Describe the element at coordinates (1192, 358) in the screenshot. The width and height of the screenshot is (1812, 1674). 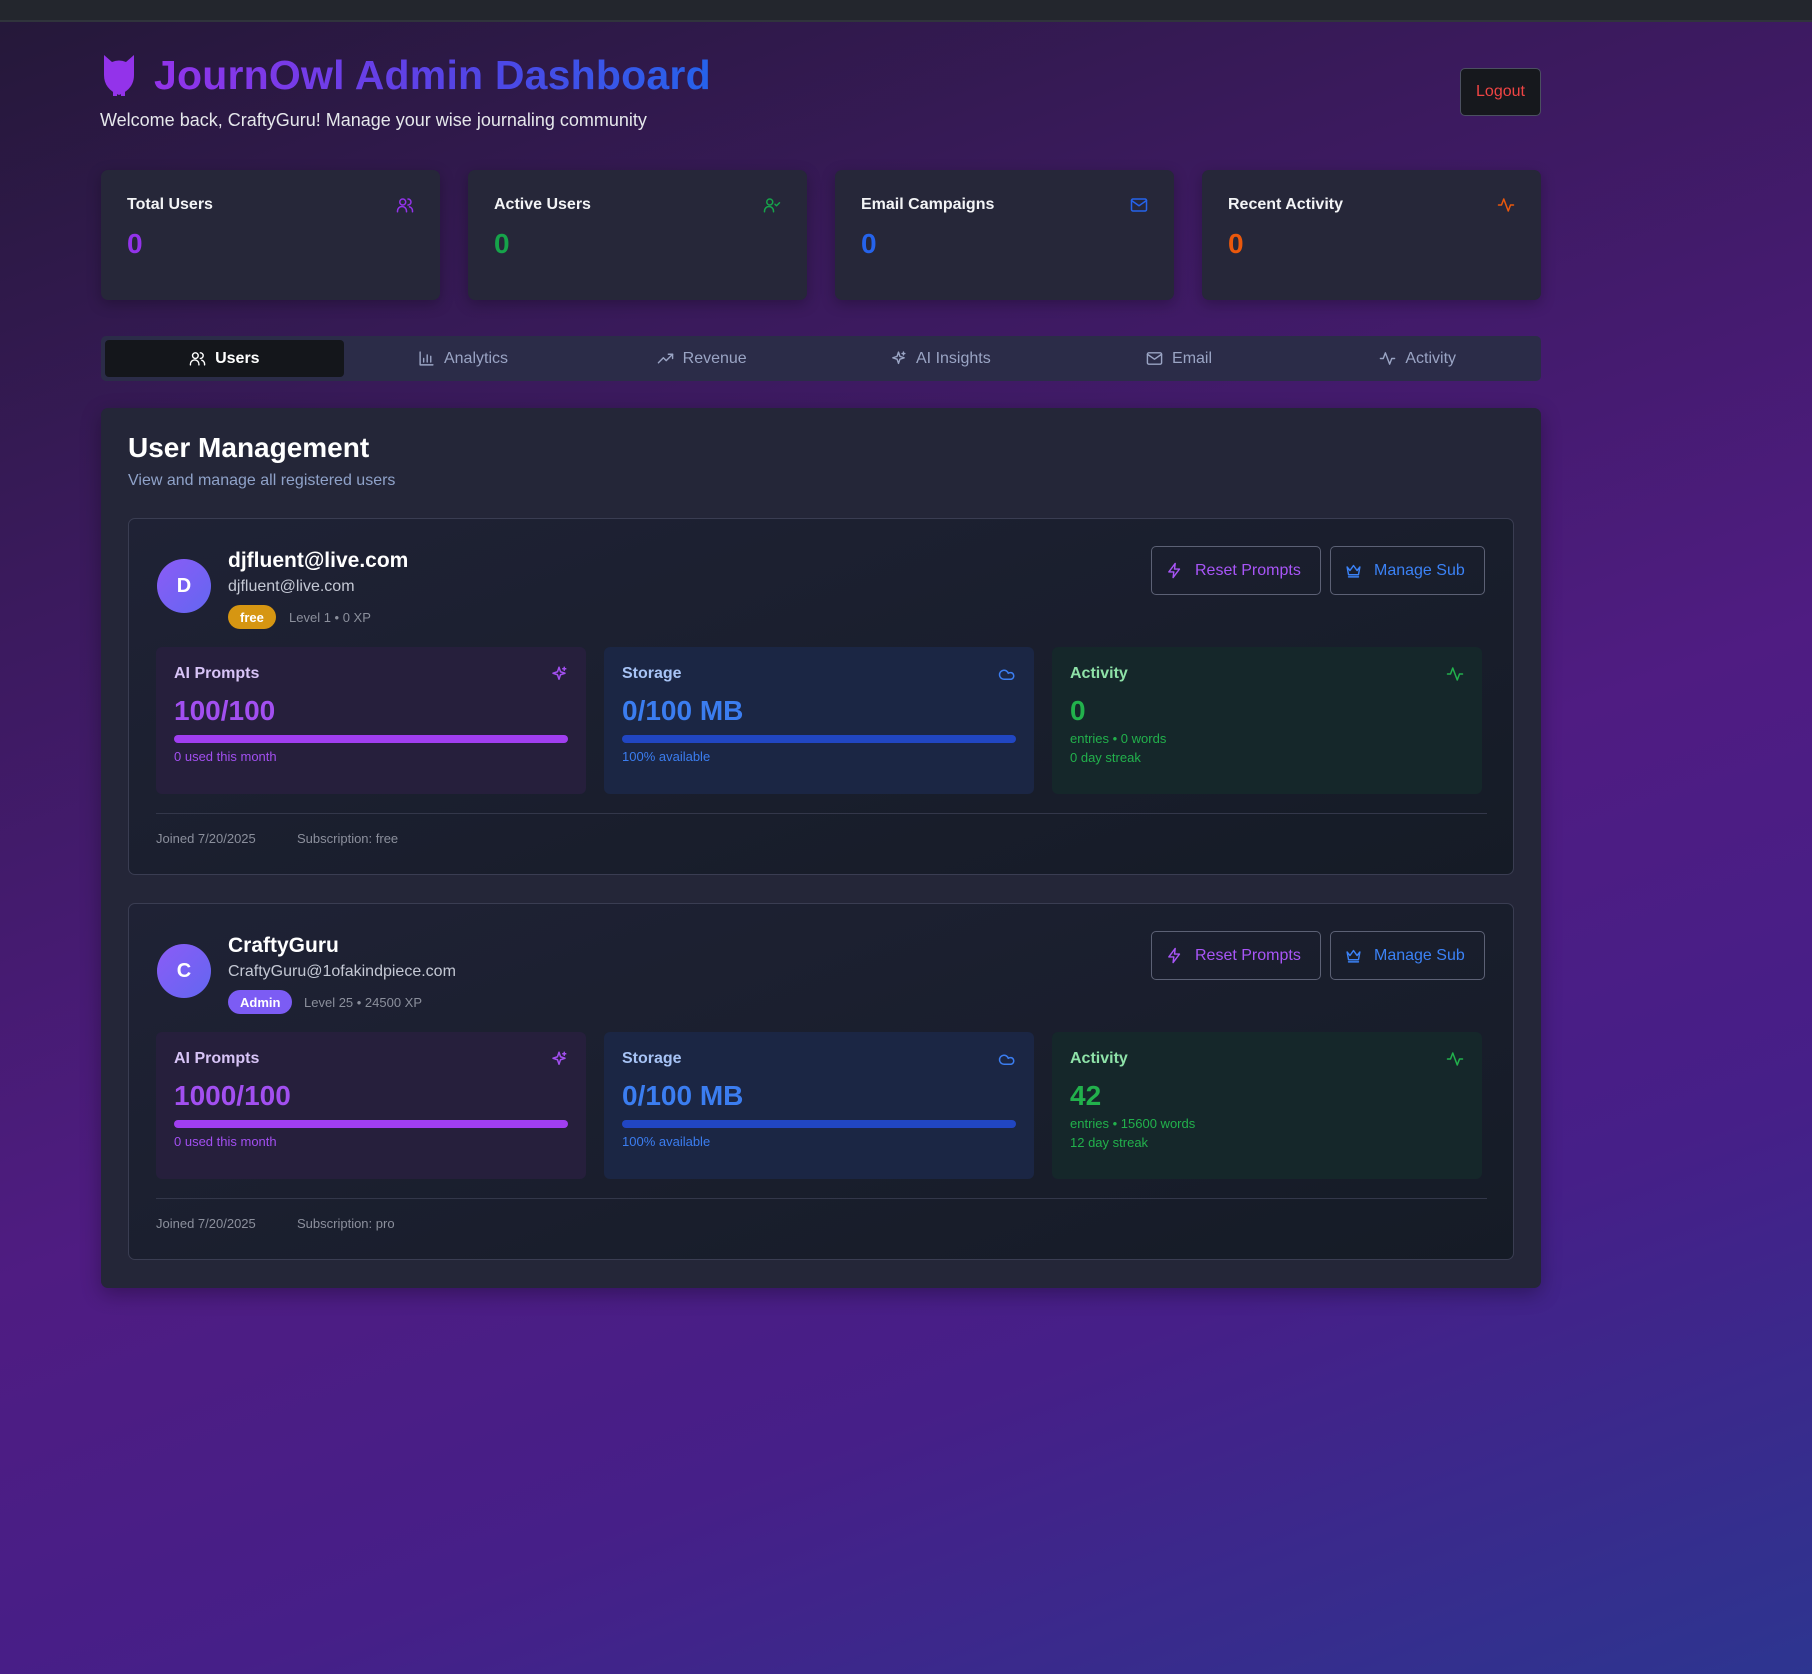
I see `tab-label: Email` at that location.